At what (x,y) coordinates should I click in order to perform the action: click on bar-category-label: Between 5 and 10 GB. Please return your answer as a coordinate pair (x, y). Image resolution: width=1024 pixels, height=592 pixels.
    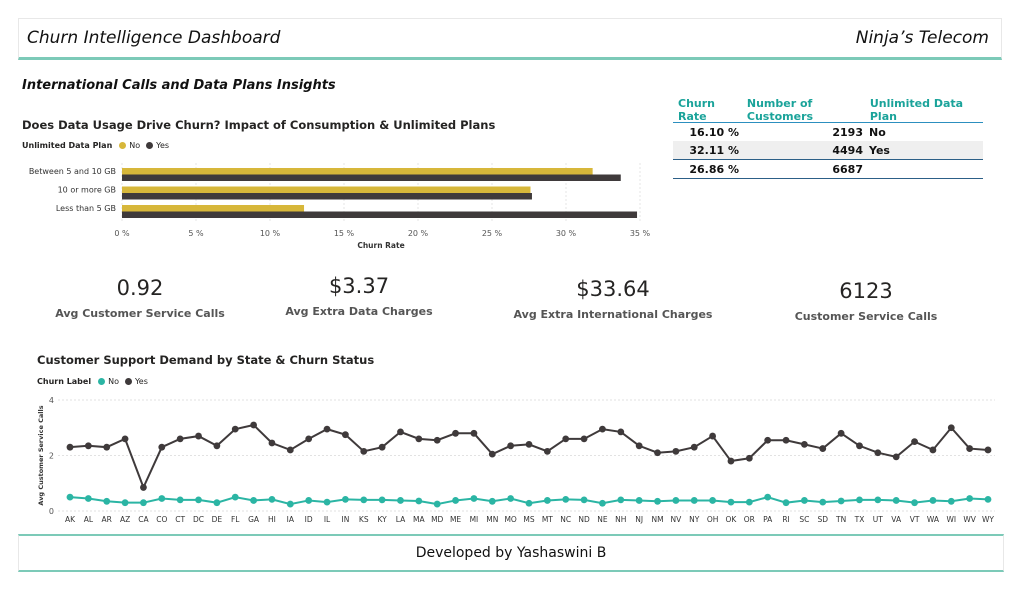
    Looking at the image, I should click on (72, 171).